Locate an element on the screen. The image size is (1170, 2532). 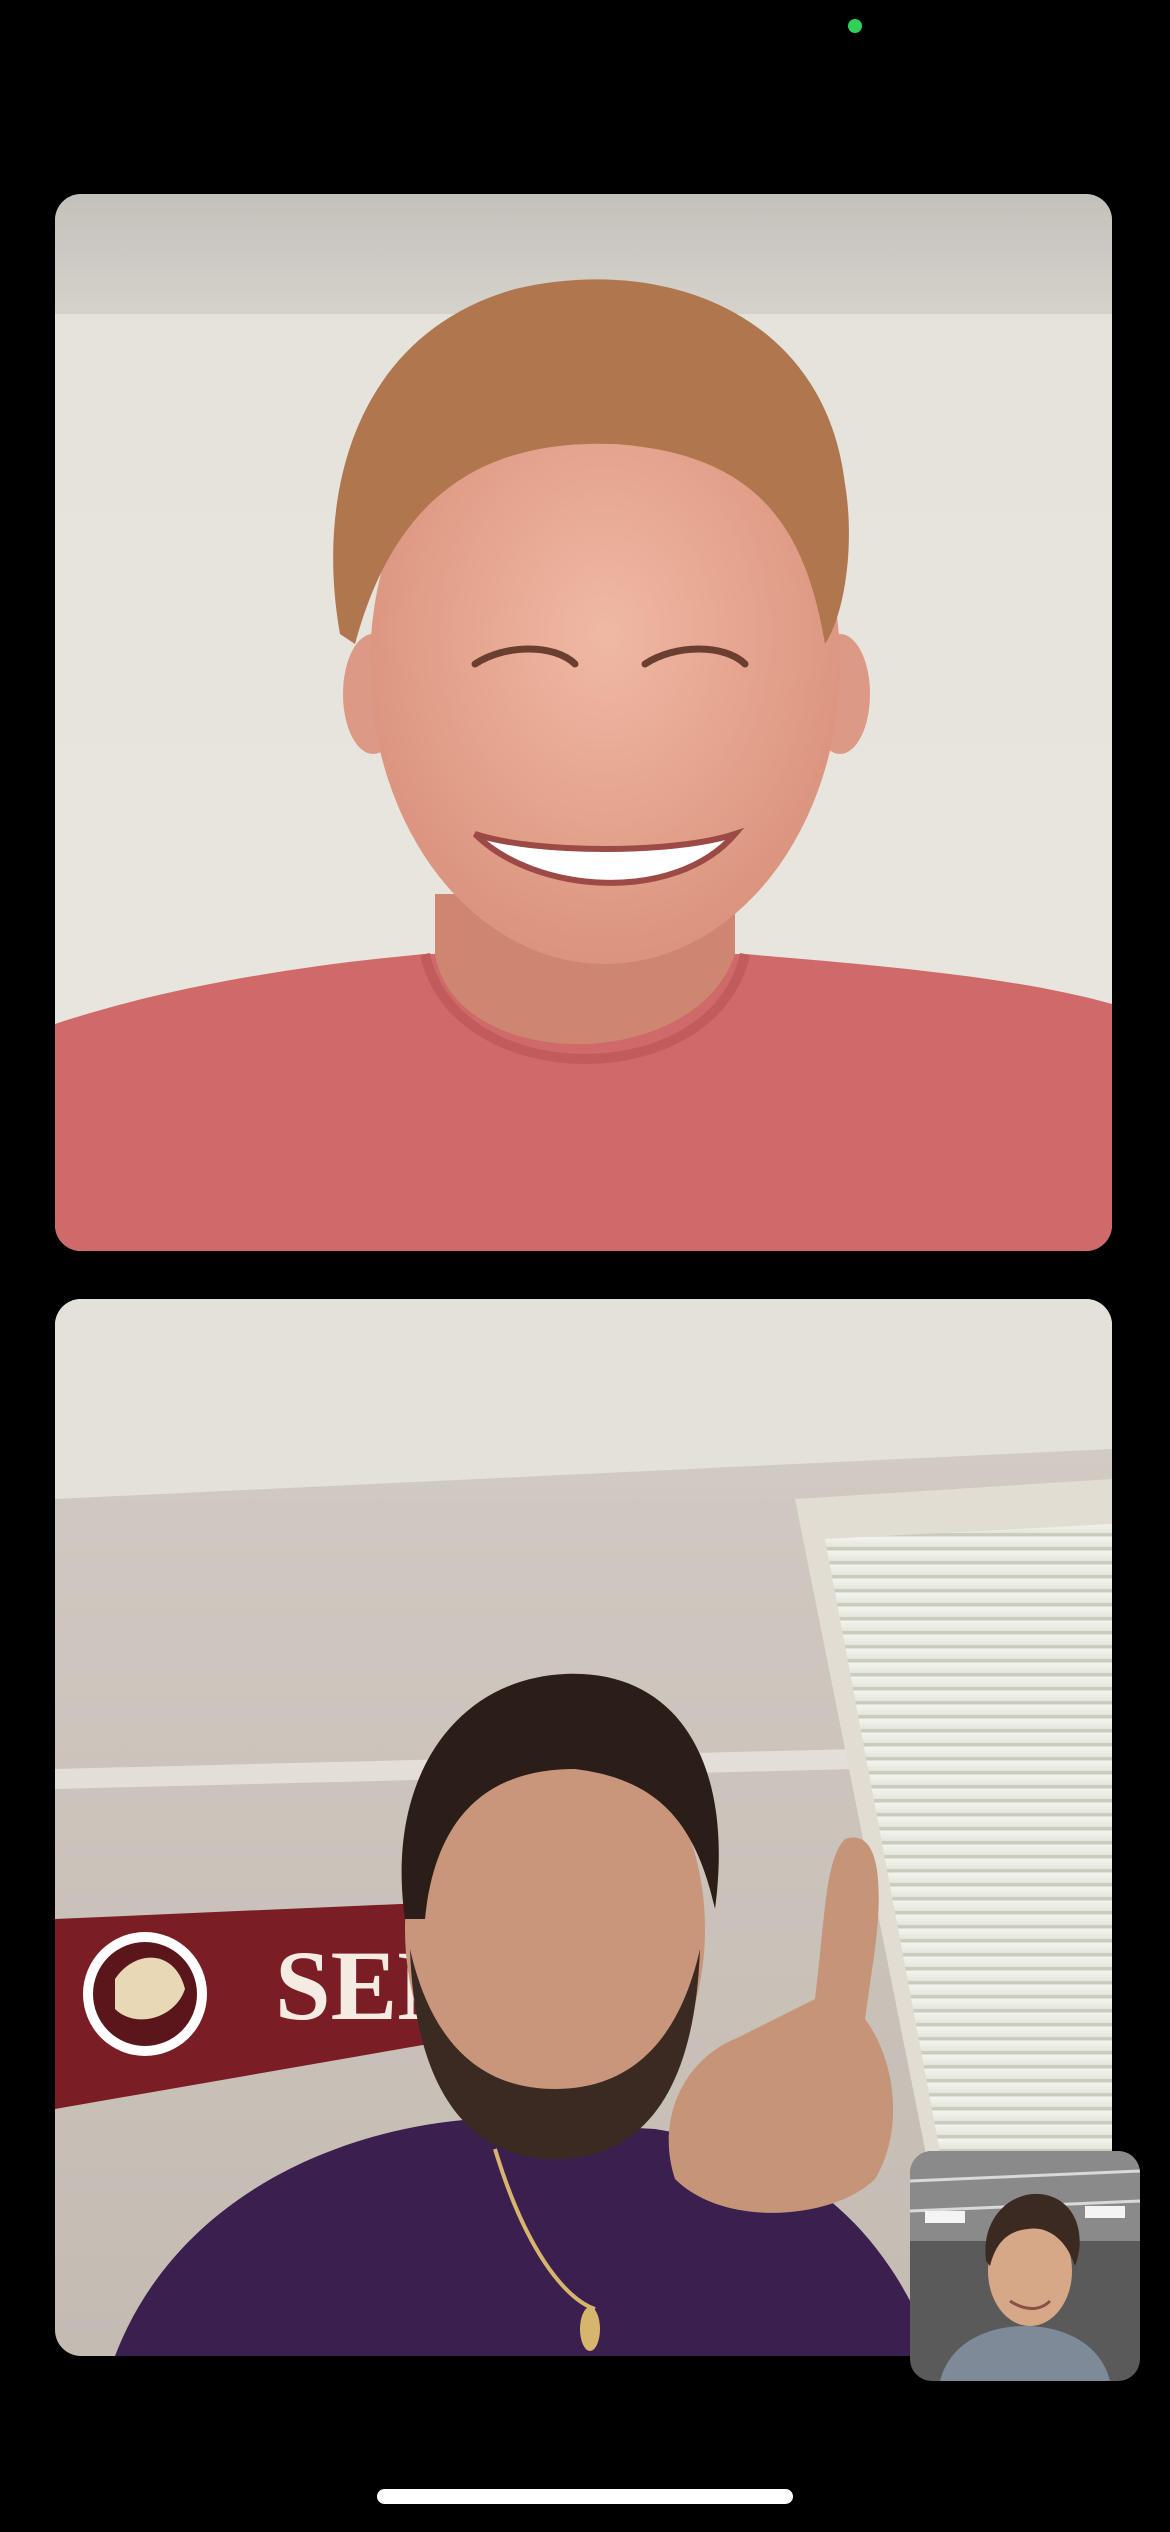
self-view-feed is located at coordinates (1025, 2266).